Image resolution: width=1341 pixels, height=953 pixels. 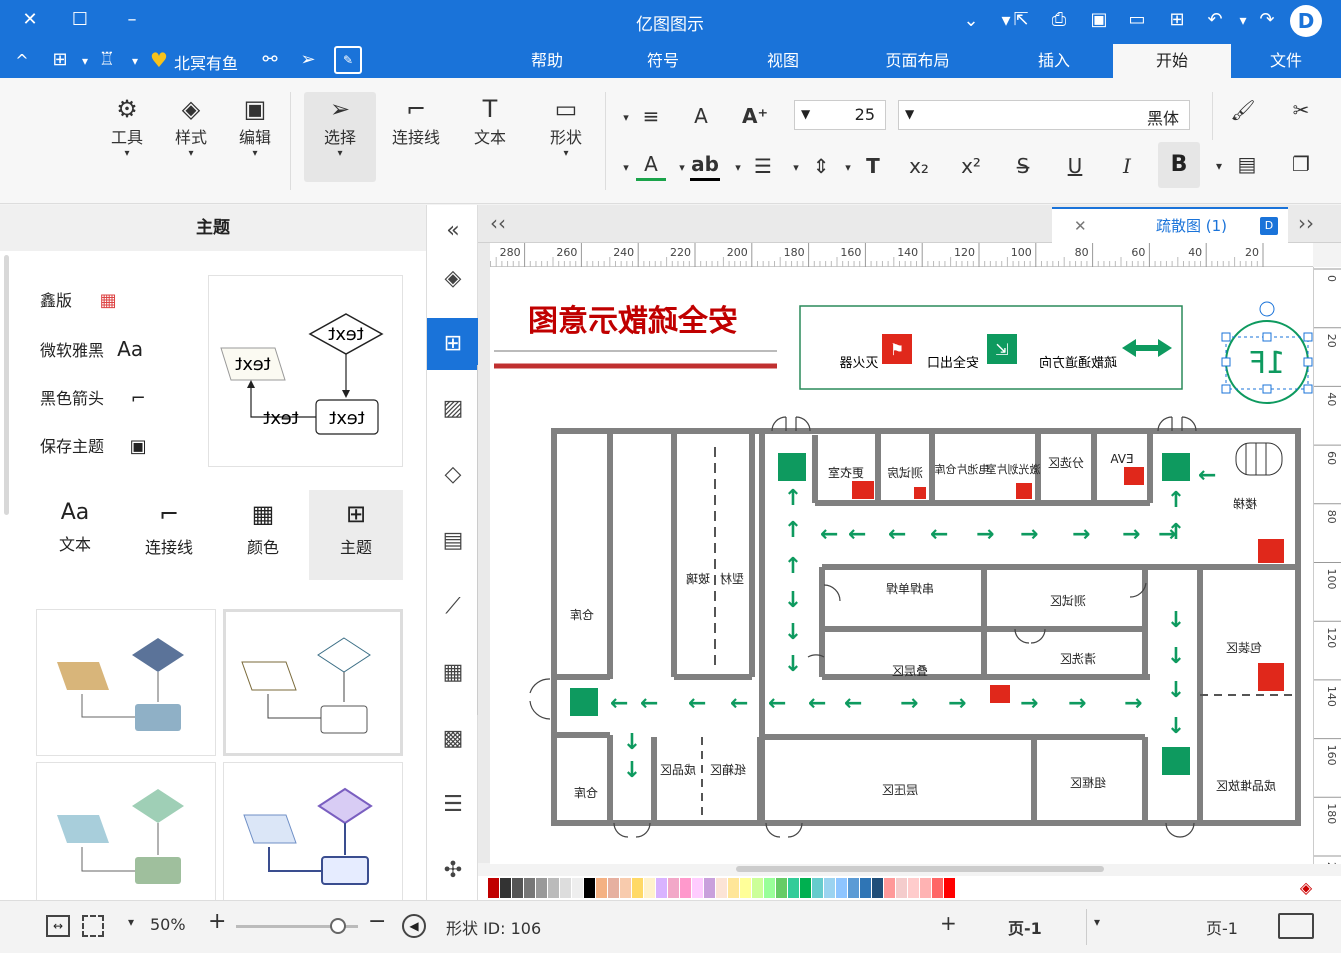 I want to click on connector-button: ⌐ 连接线, so click(x=416, y=121).